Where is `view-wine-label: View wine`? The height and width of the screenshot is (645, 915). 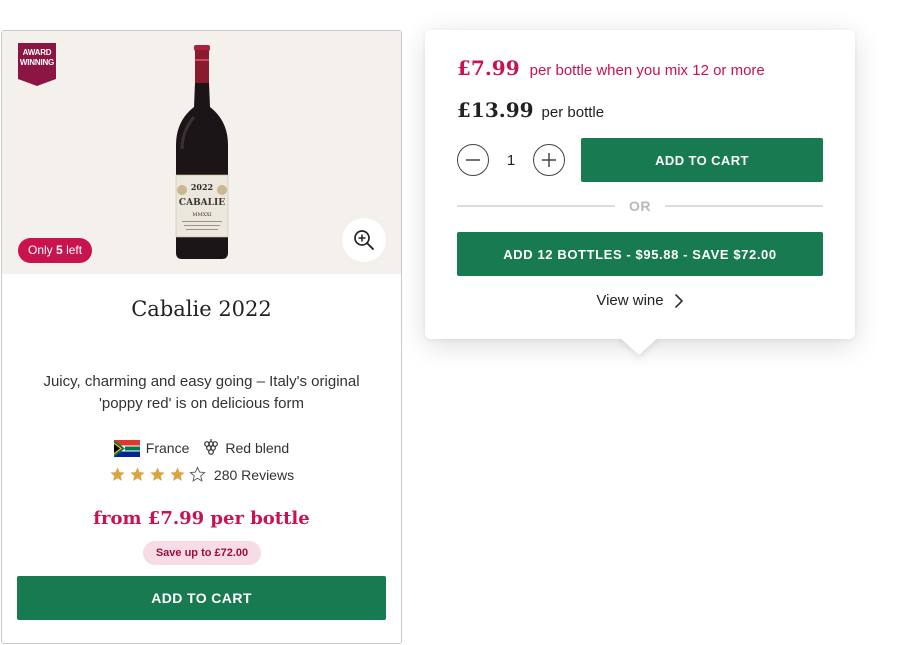
view-wine-label: View wine is located at coordinates (630, 300).